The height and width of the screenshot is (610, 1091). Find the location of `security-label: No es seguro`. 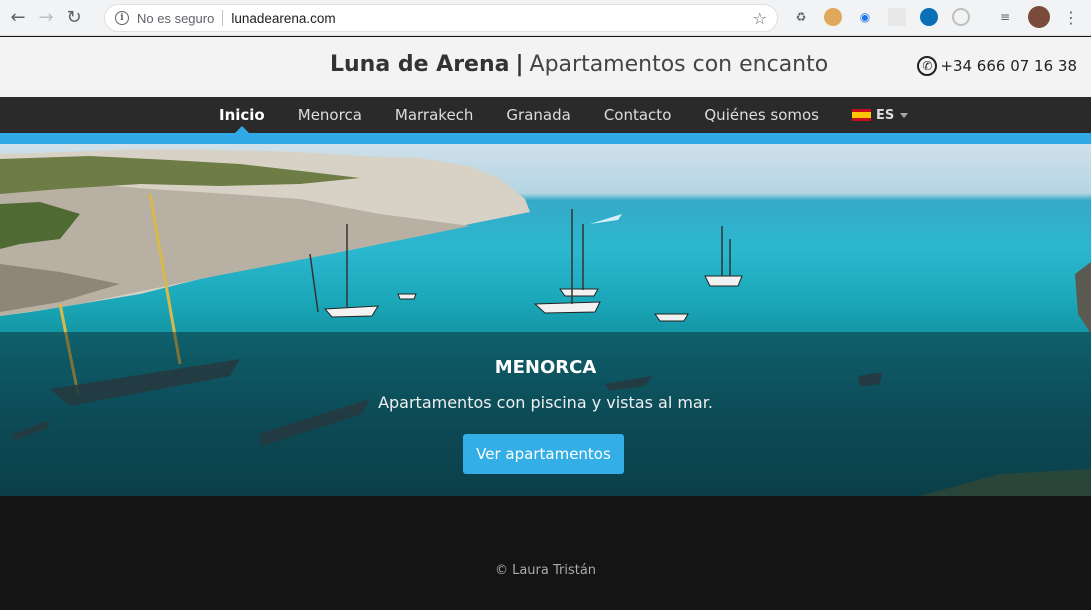

security-label: No es seguro is located at coordinates (176, 18).